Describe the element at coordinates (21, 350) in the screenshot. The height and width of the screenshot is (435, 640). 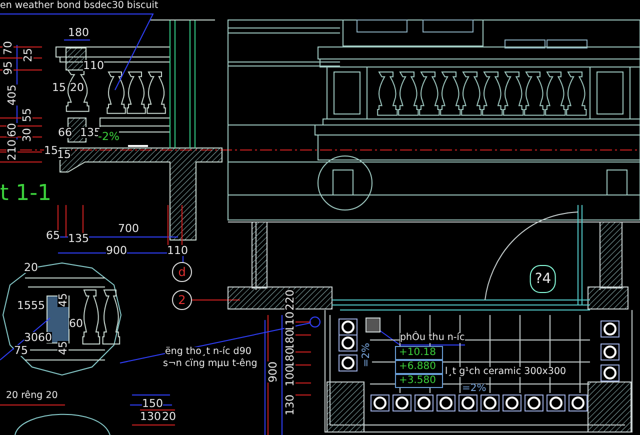
I see `dimension-text: 75` at that location.